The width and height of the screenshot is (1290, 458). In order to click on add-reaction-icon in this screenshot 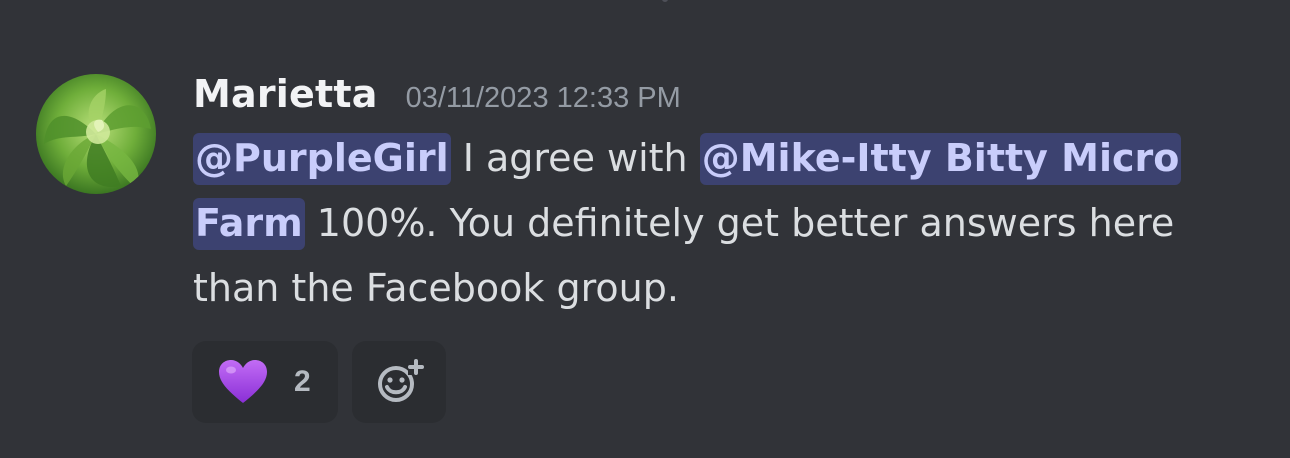, I will do `click(401, 380)`.